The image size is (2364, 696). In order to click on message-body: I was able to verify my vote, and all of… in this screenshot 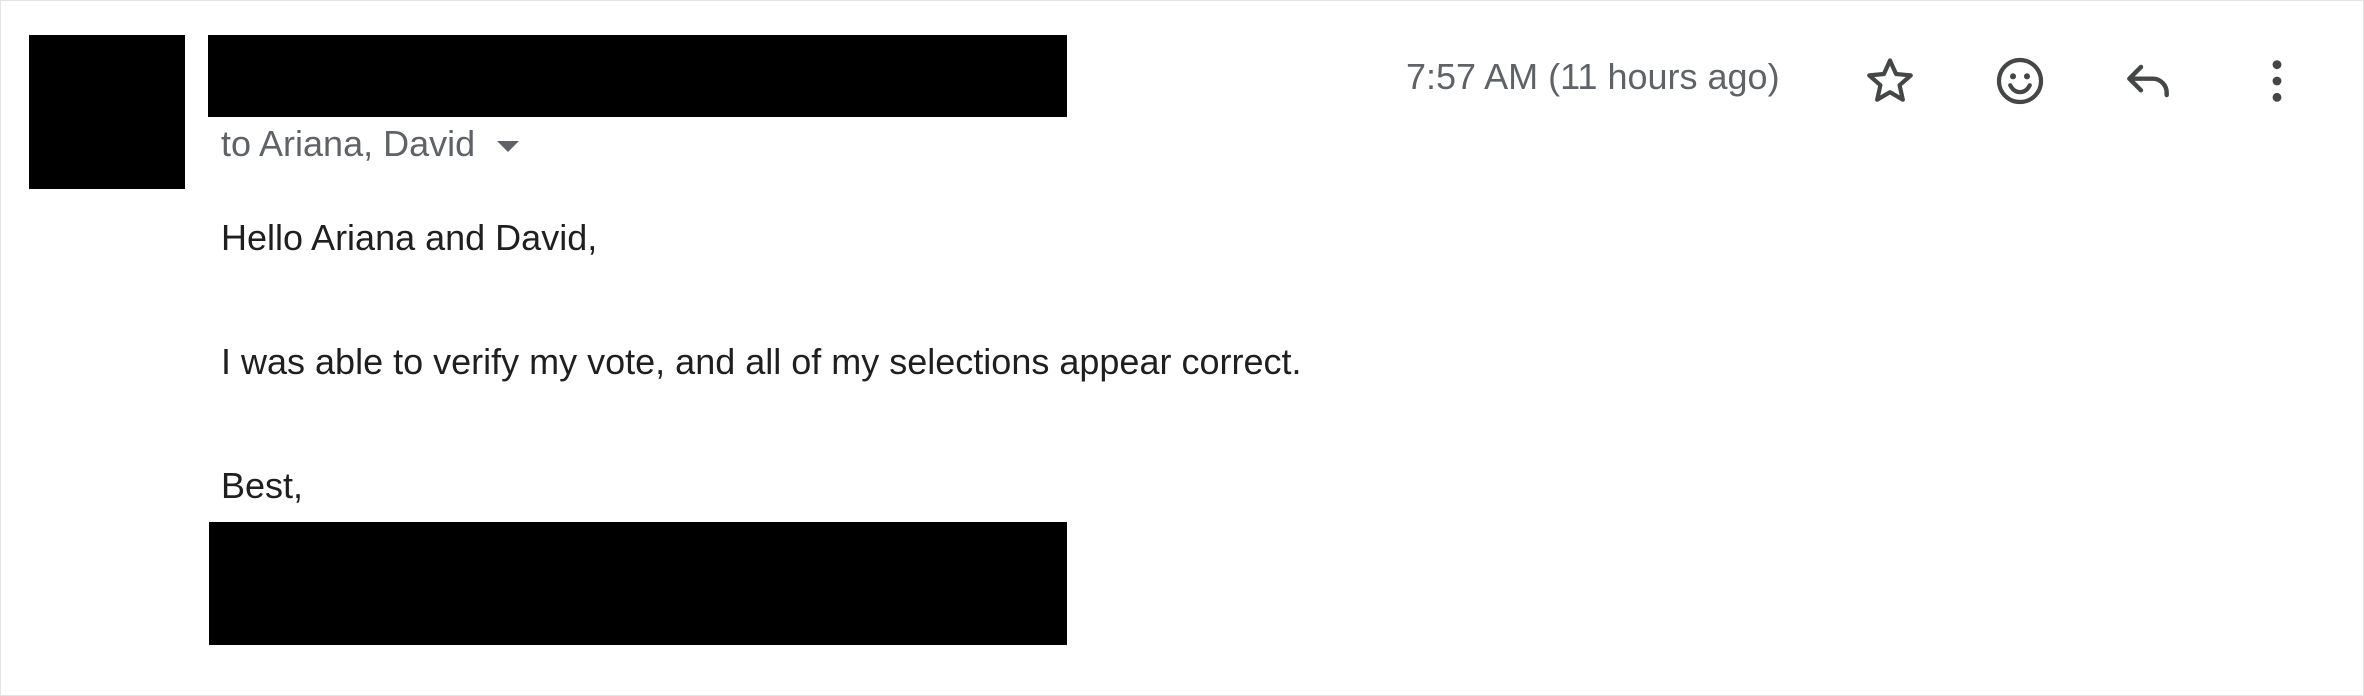, I will do `click(761, 361)`.